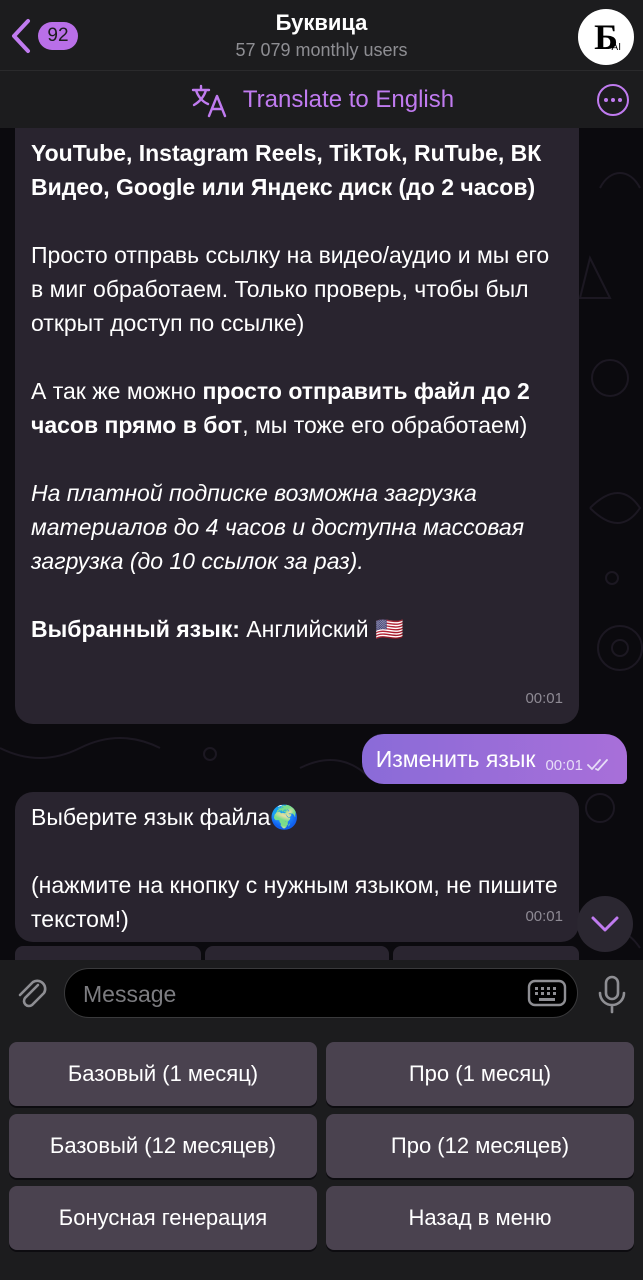 This screenshot has height=1280, width=643. What do you see at coordinates (480, 1218) in the screenshot?
I see `back-to-menu-button: Назад в меню` at bounding box center [480, 1218].